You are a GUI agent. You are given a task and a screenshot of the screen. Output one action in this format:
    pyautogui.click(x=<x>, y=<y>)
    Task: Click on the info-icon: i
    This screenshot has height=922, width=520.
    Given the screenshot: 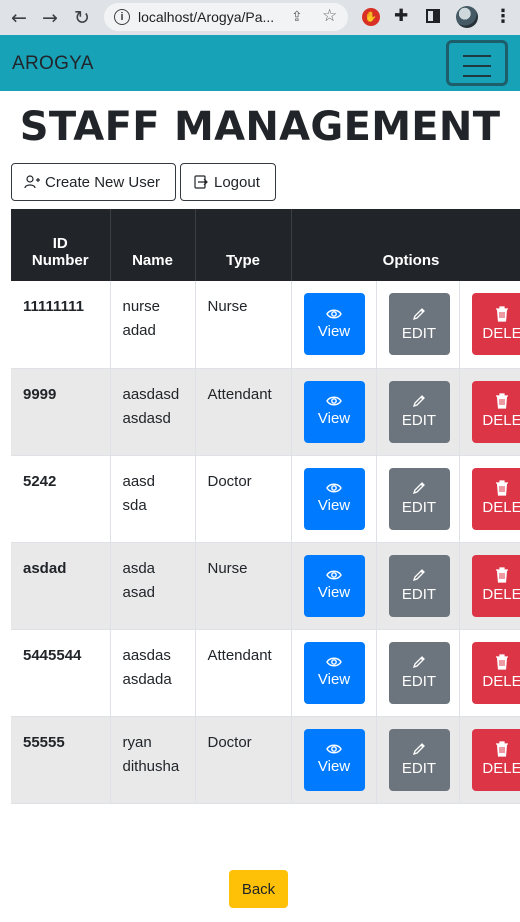 What is the action you would take?
    pyautogui.click(x=122, y=17)
    